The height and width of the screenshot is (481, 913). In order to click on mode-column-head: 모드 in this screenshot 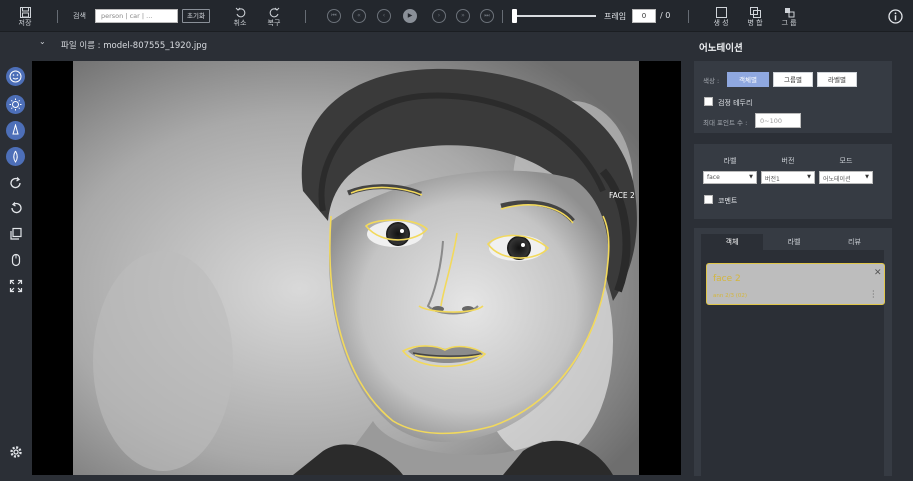, I will do `click(846, 161)`.